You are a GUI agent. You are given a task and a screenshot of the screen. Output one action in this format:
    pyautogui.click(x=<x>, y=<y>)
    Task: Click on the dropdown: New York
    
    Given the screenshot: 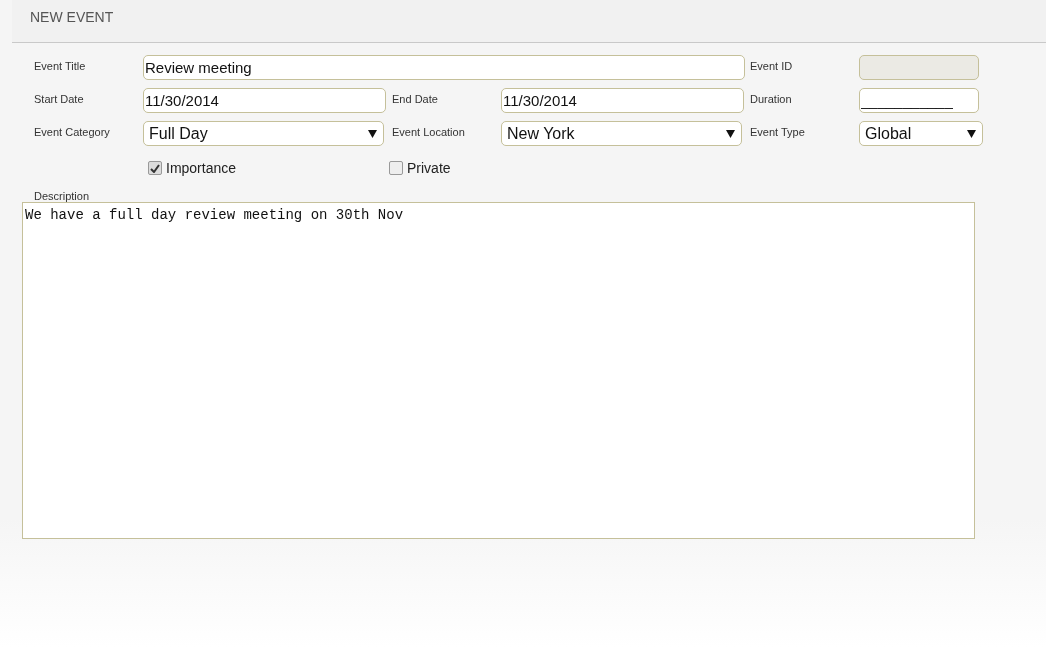 What is the action you would take?
    pyautogui.click(x=621, y=133)
    